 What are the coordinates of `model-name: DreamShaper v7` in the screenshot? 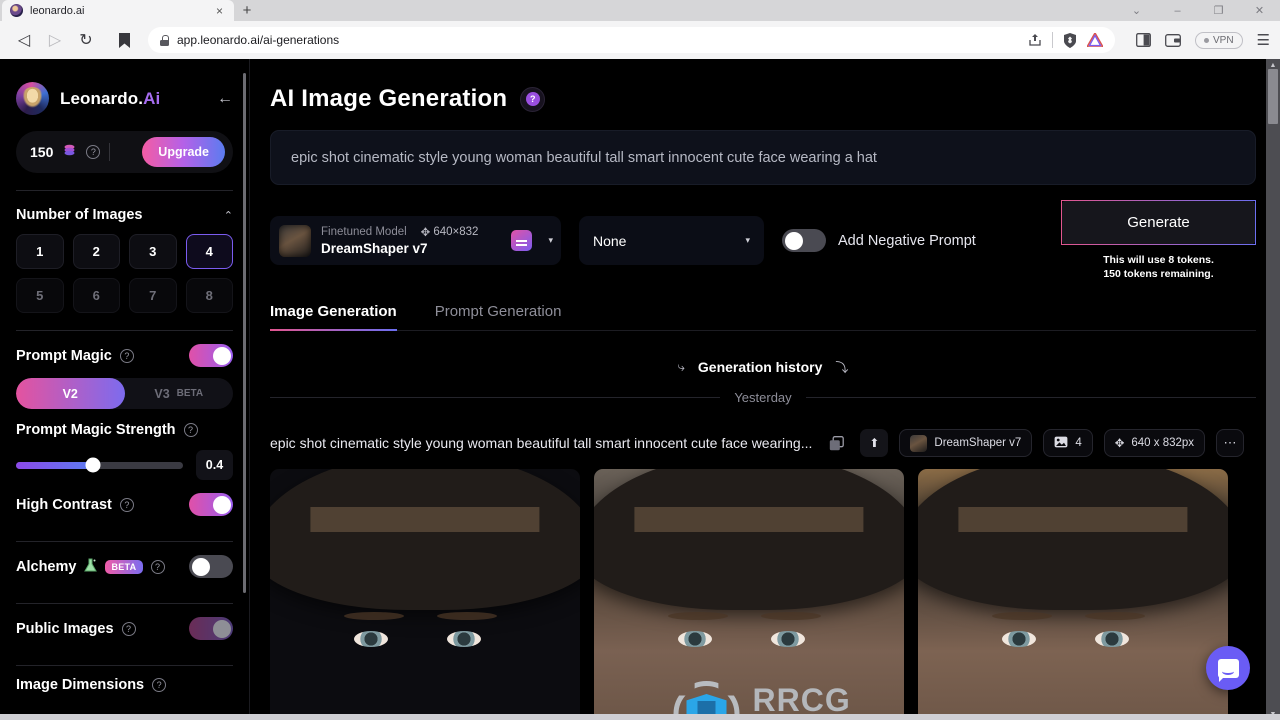 It's located at (374, 249).